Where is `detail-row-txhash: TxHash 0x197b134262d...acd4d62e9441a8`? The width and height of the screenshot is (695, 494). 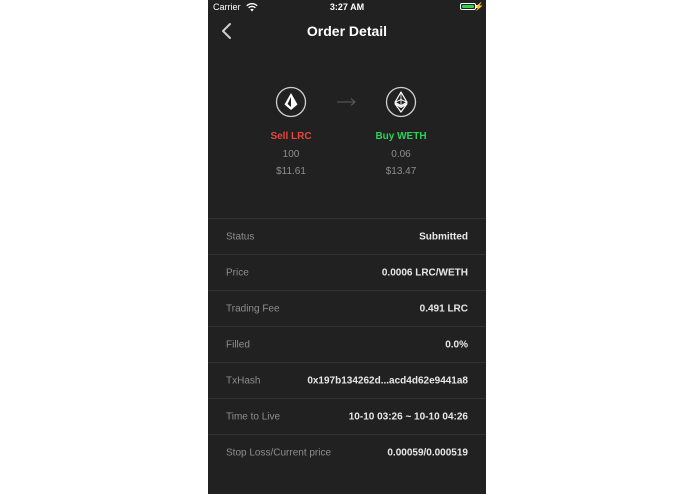
detail-row-txhash: TxHash 0x197b134262d...acd4d62e9441a8 is located at coordinates (347, 381).